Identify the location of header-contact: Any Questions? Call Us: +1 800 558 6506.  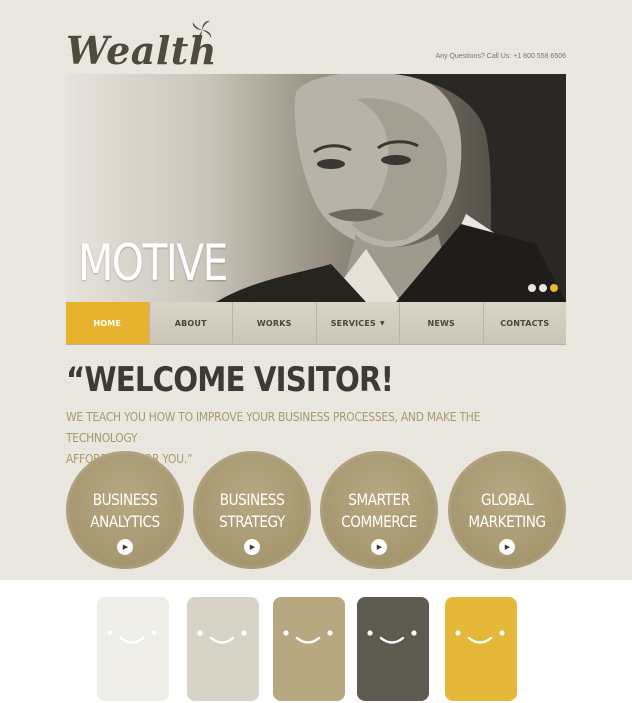
(500, 56).